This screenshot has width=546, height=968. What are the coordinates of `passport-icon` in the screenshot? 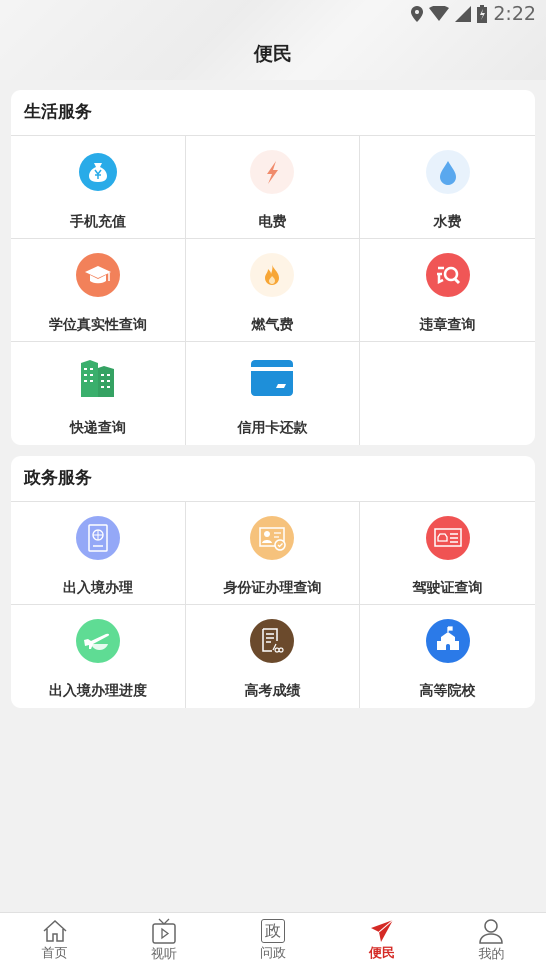 It's located at (97, 538).